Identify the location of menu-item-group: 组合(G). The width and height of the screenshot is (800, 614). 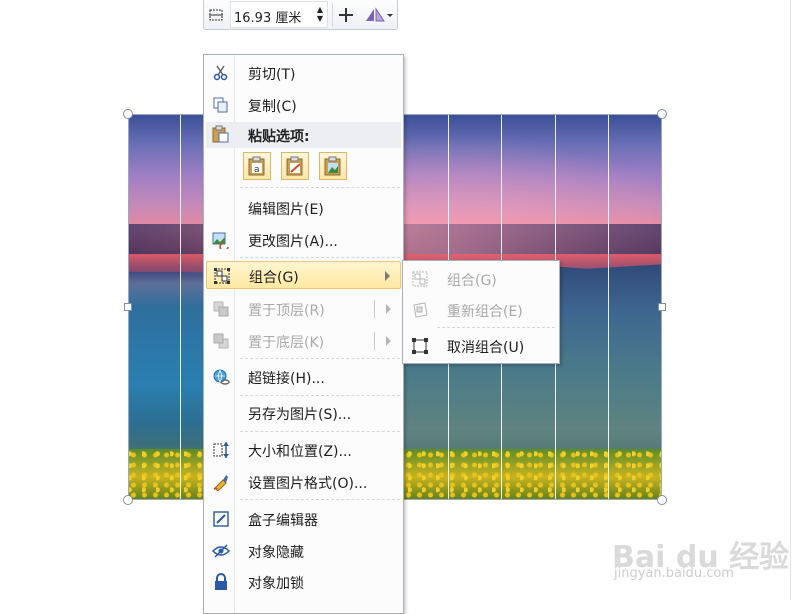
(303, 275).